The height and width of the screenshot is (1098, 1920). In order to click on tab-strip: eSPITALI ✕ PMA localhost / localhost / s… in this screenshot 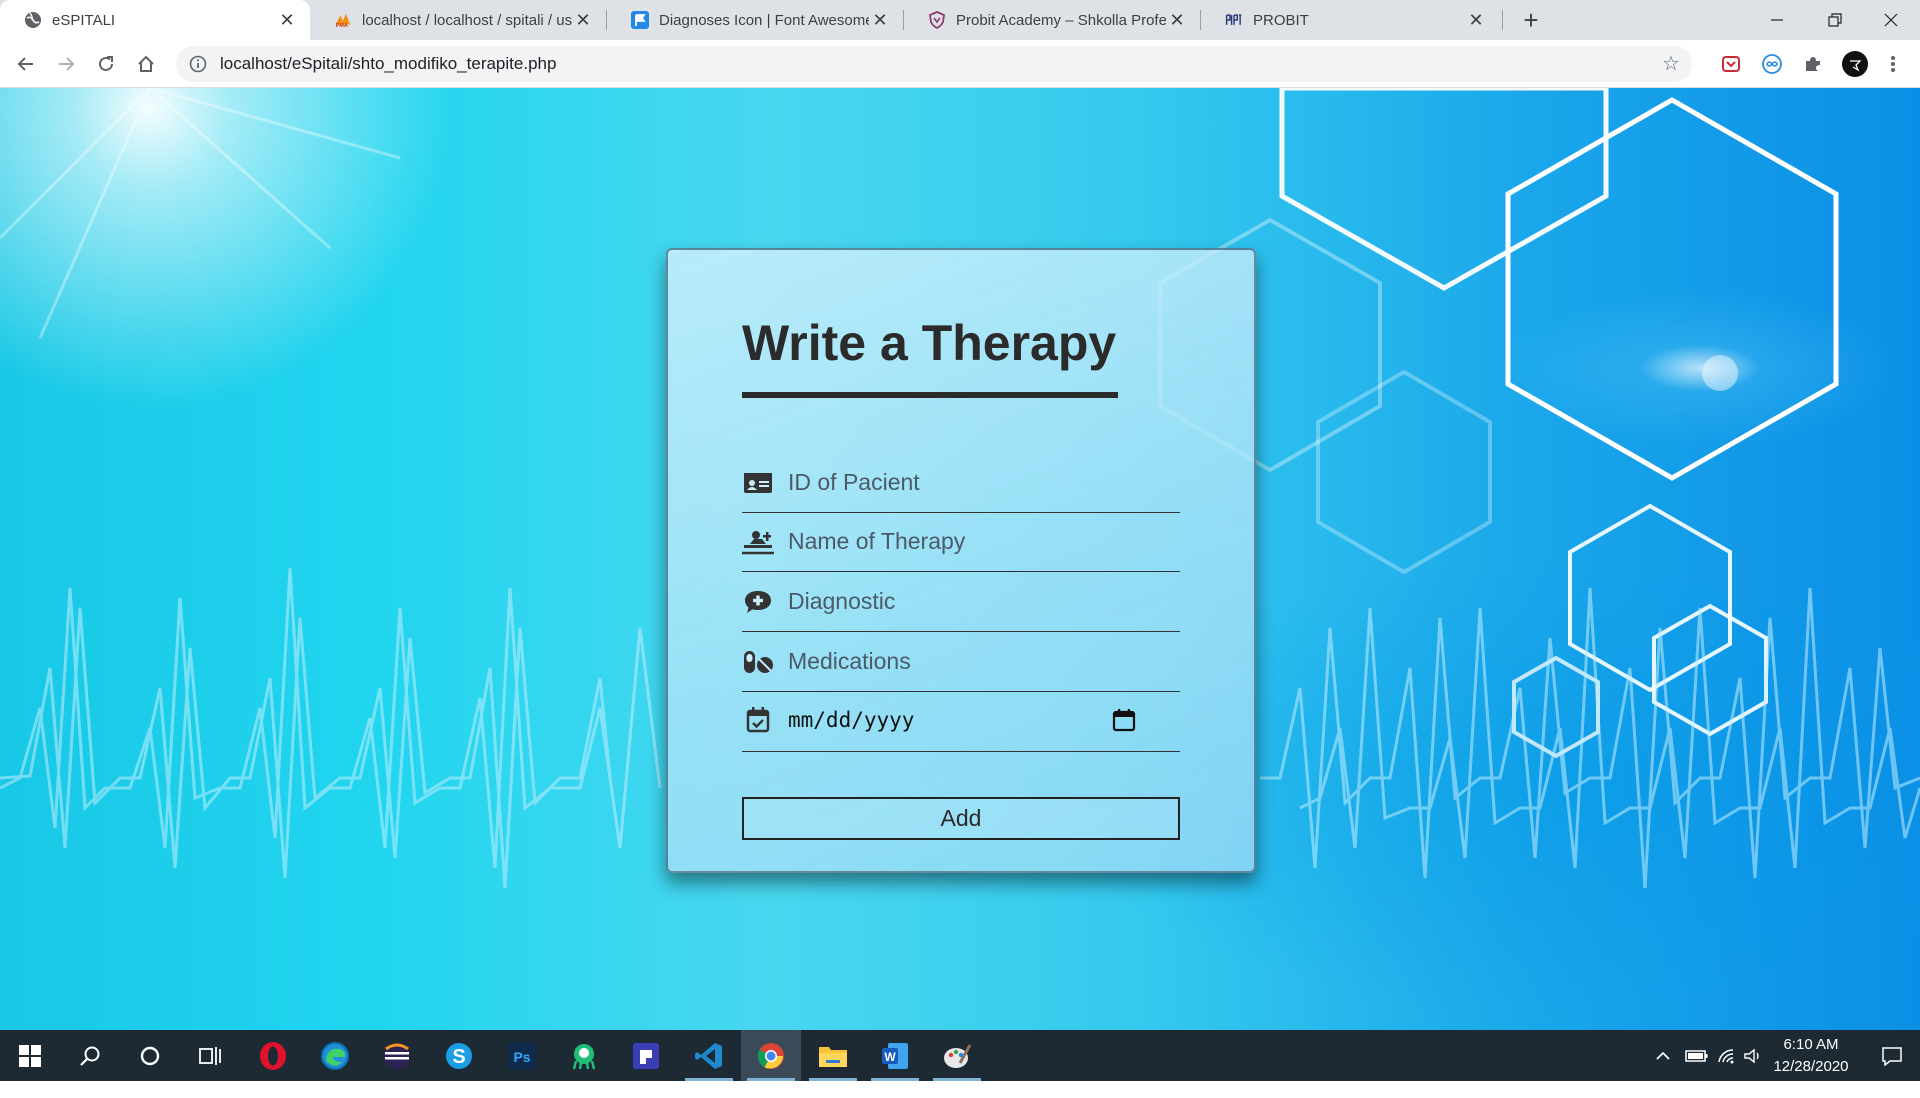, I will do `click(960, 20)`.